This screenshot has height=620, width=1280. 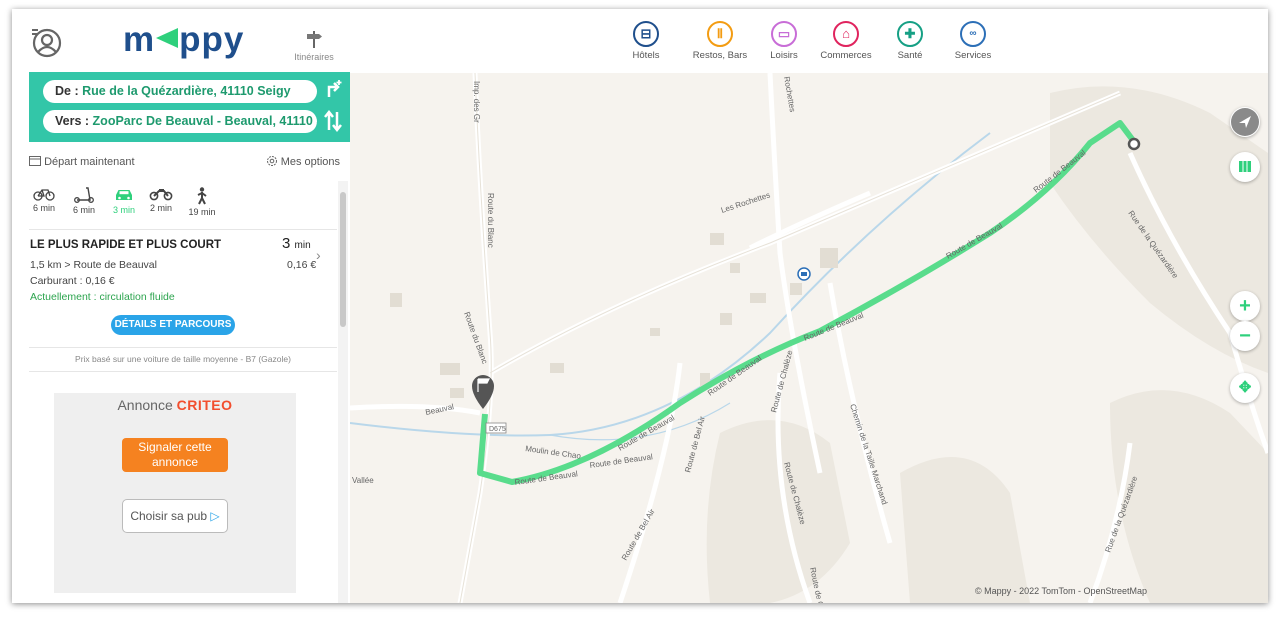 I want to click on map-layers-button, so click(x=1245, y=167).